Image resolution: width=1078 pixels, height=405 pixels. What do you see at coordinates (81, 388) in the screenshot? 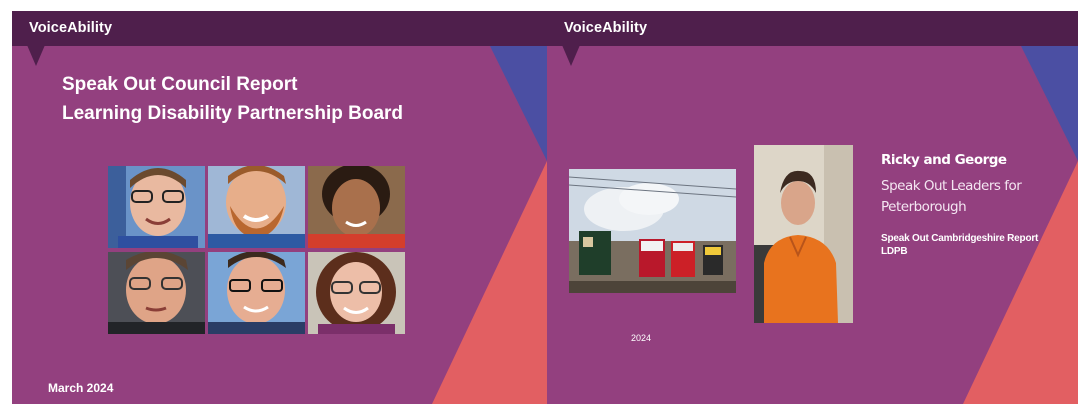
I see `slide-date: March 2024` at bounding box center [81, 388].